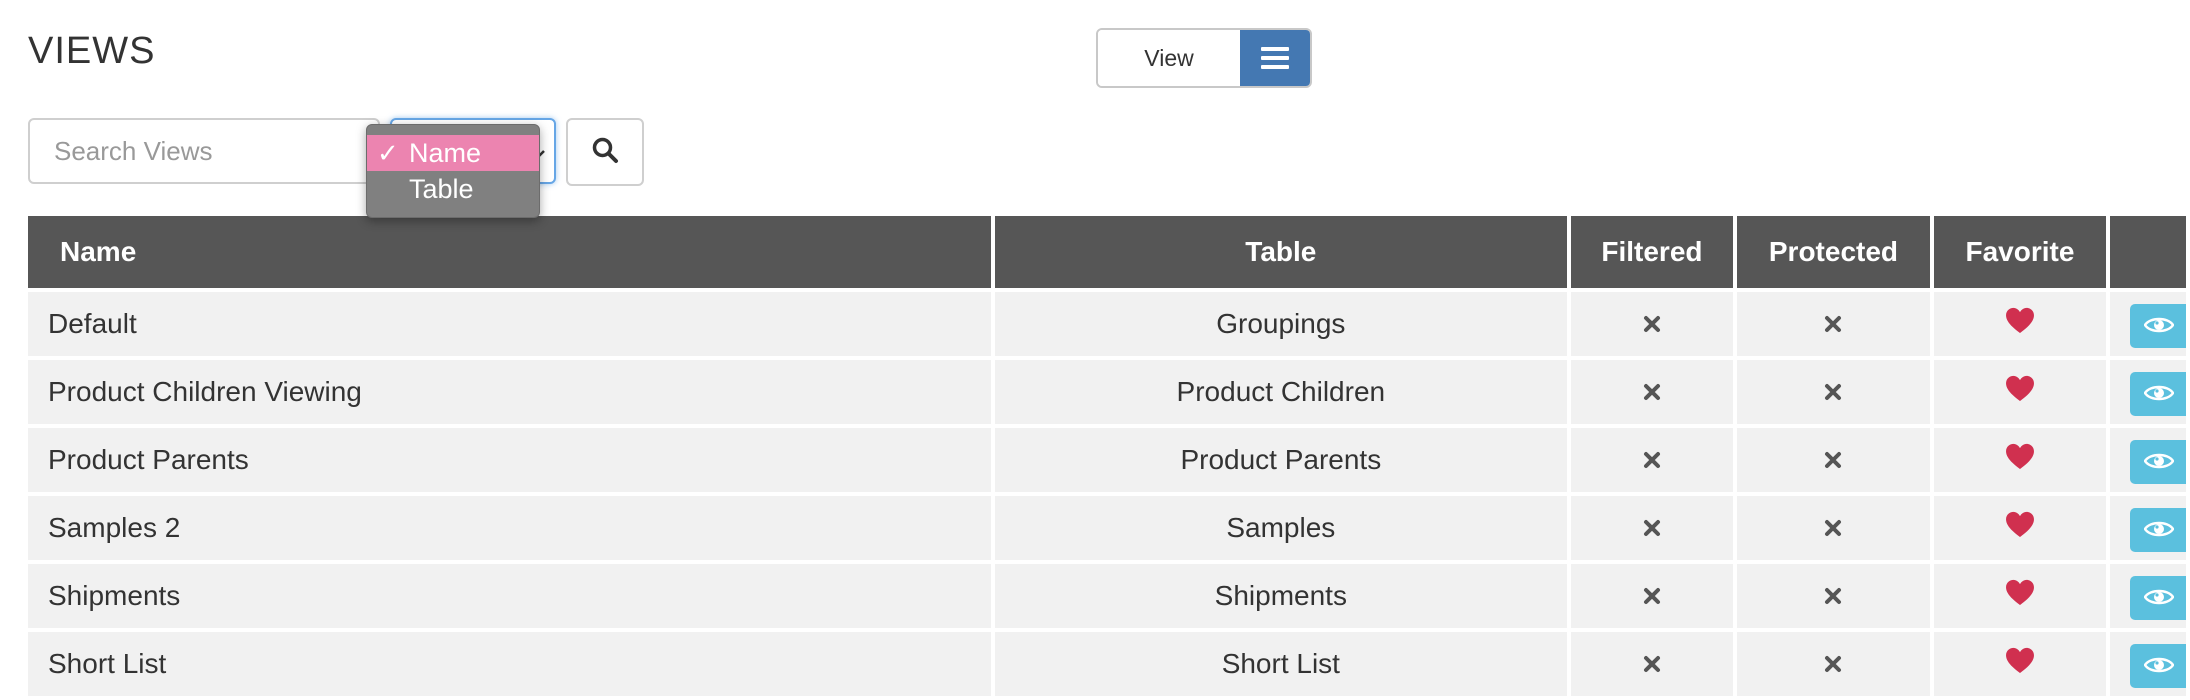 This screenshot has height=700, width=2190. I want to click on table-row: Samples 2 Samples, so click(1107, 528).